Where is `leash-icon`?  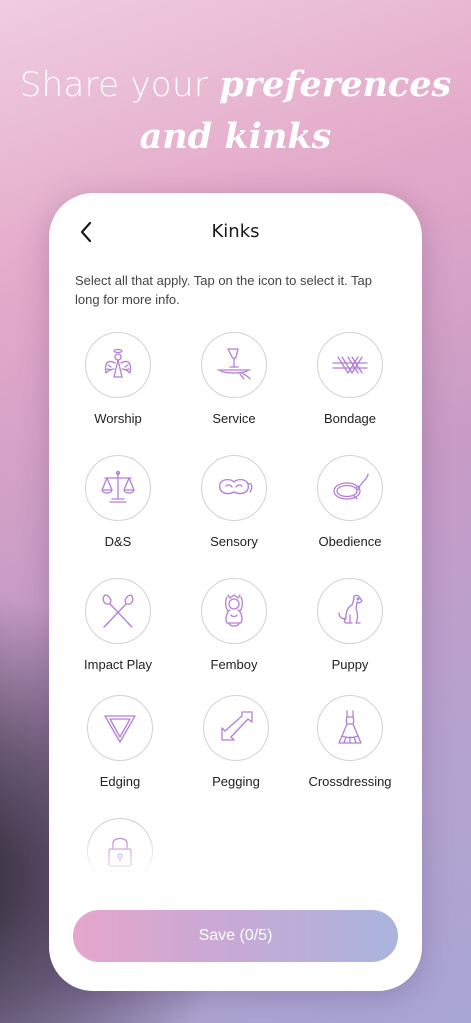 leash-icon is located at coordinates (351, 486).